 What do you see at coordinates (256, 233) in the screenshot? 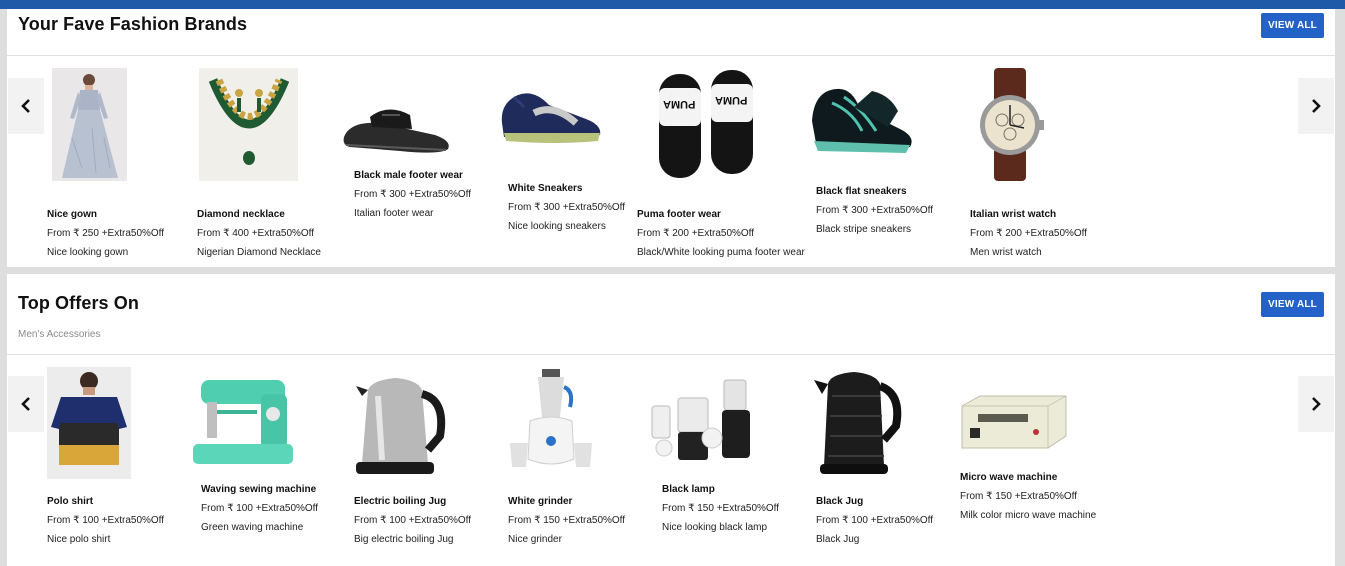
I see `product-price: From ₹ 400 +Extra50%Off` at bounding box center [256, 233].